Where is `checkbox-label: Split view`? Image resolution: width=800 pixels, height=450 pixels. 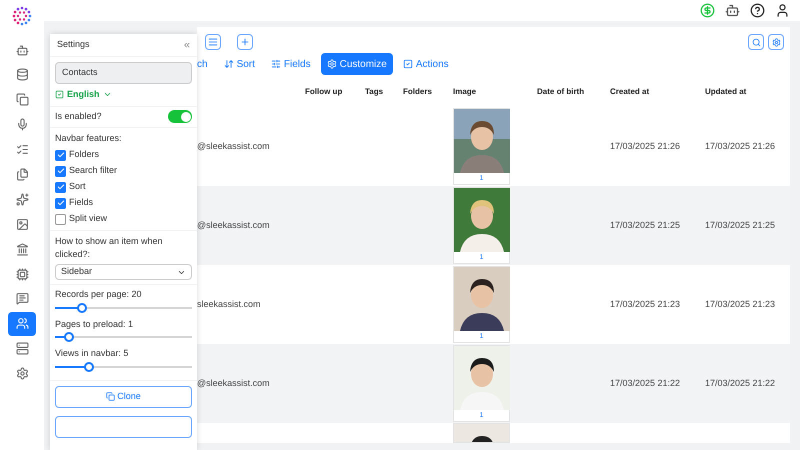
checkbox-label: Split view is located at coordinates (88, 219).